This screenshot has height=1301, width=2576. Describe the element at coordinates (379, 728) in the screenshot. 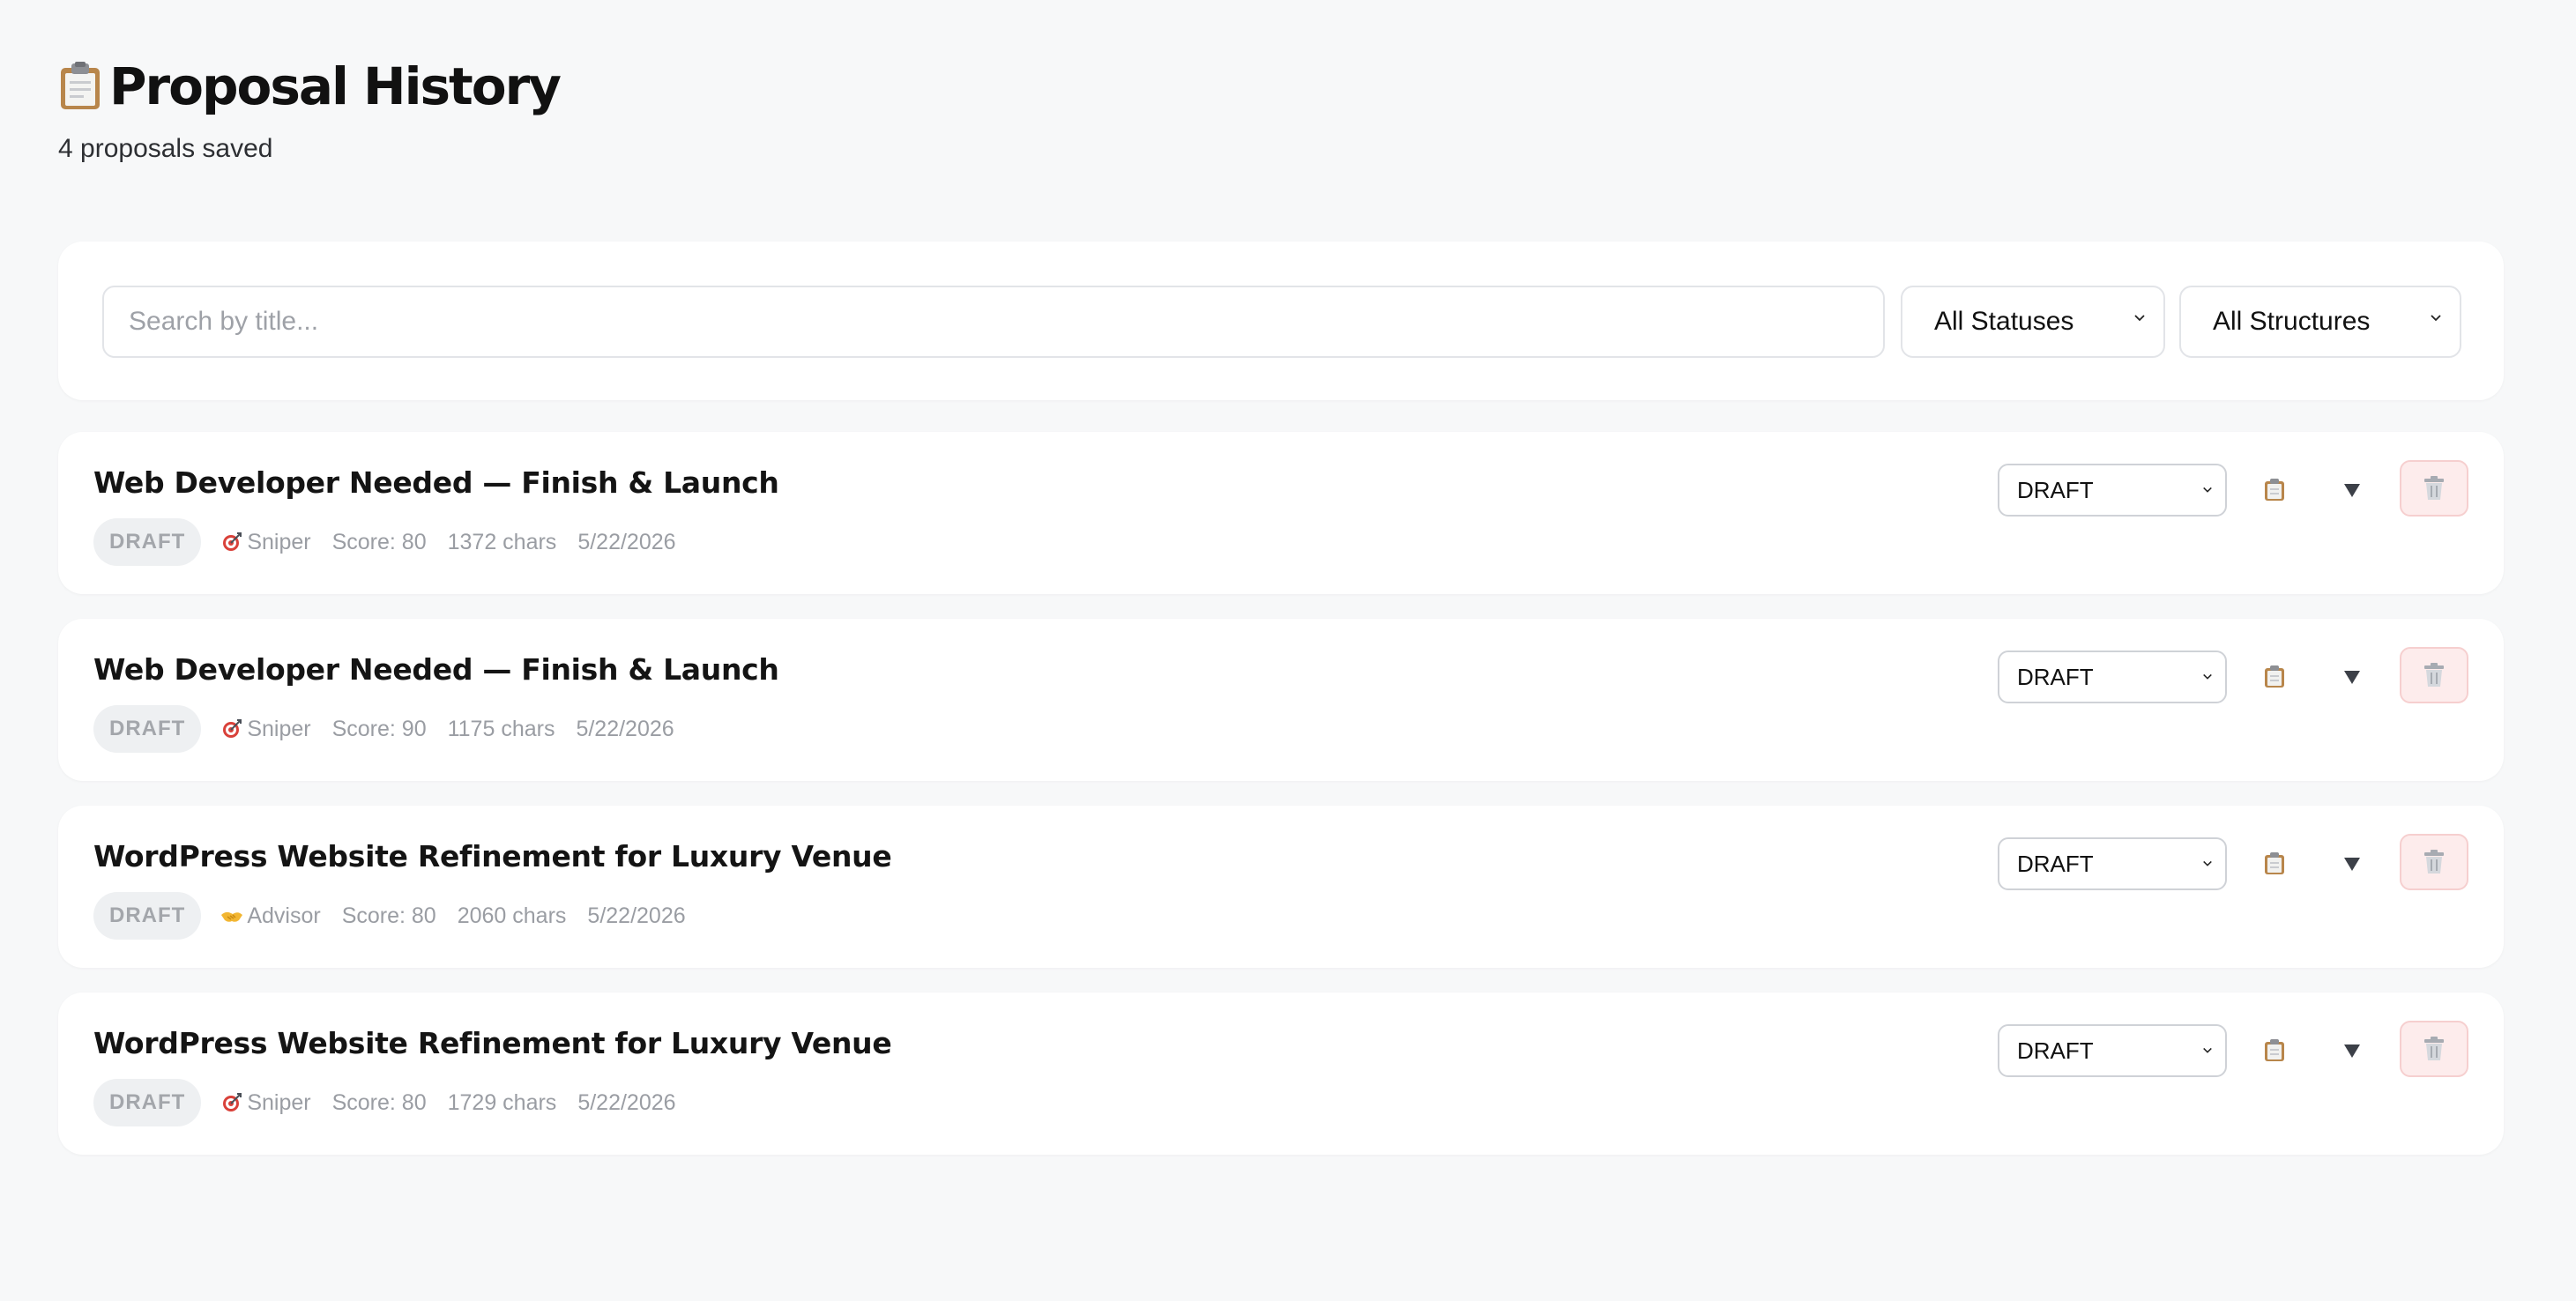

I see `score: Score: 90` at that location.